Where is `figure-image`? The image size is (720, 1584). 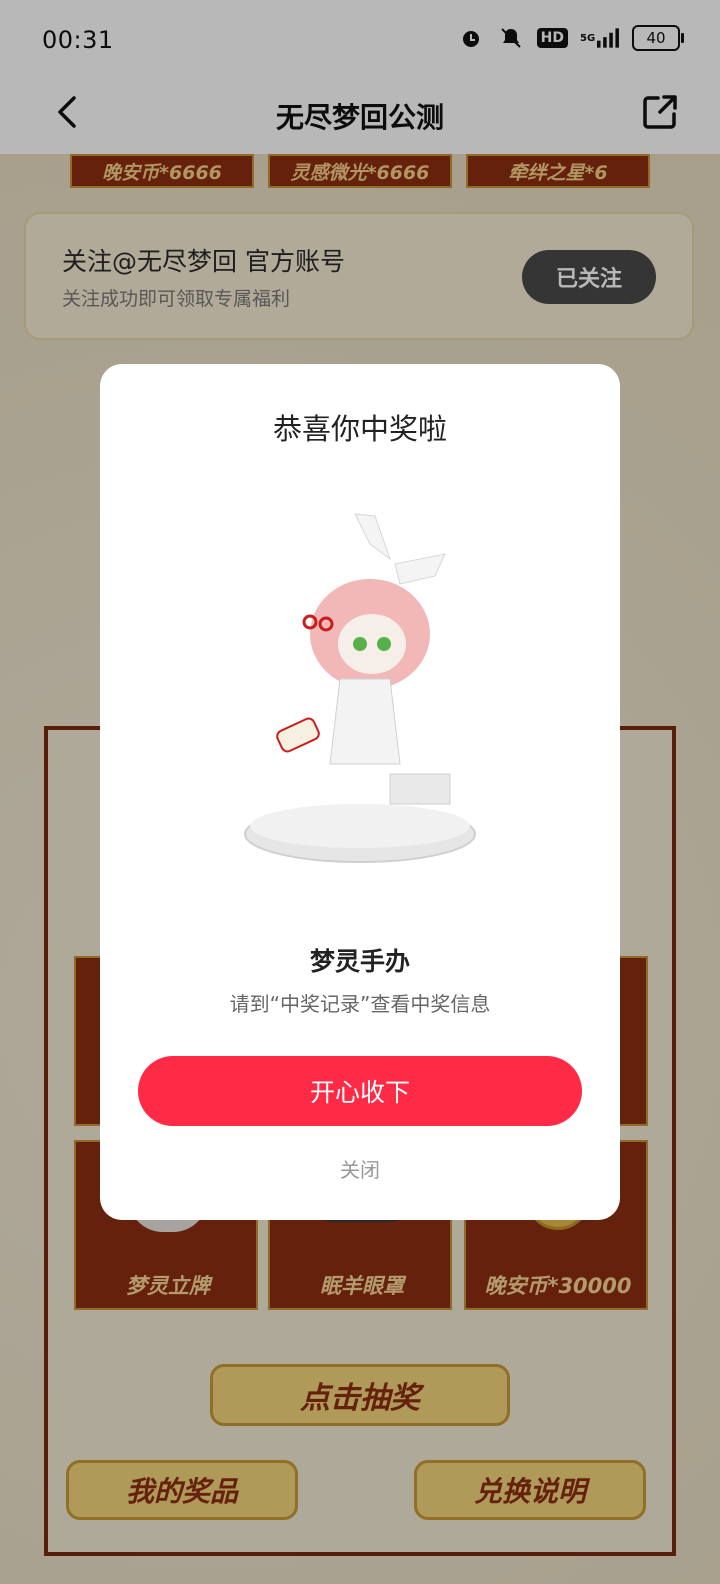
figure-image is located at coordinates (360, 694).